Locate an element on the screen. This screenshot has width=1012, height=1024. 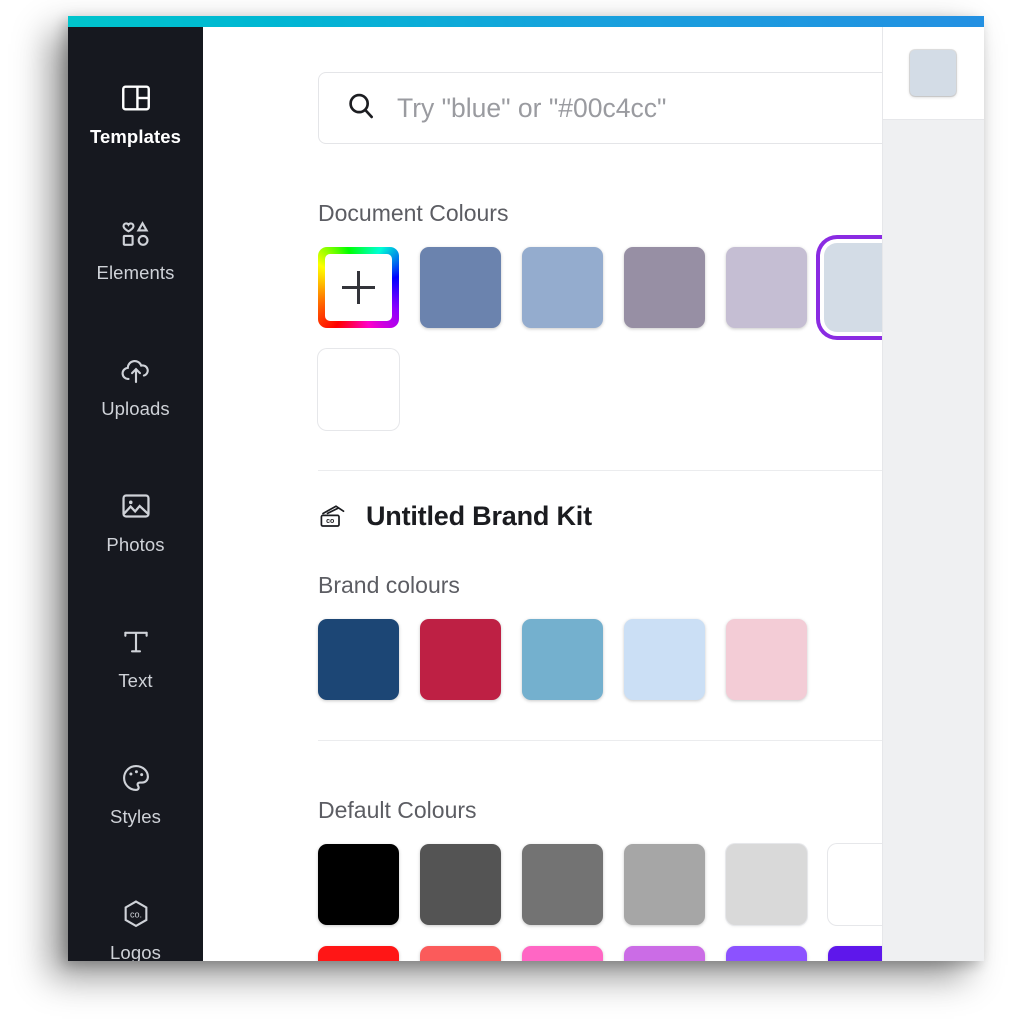
svg-text: co. is located at coordinates (135, 914).